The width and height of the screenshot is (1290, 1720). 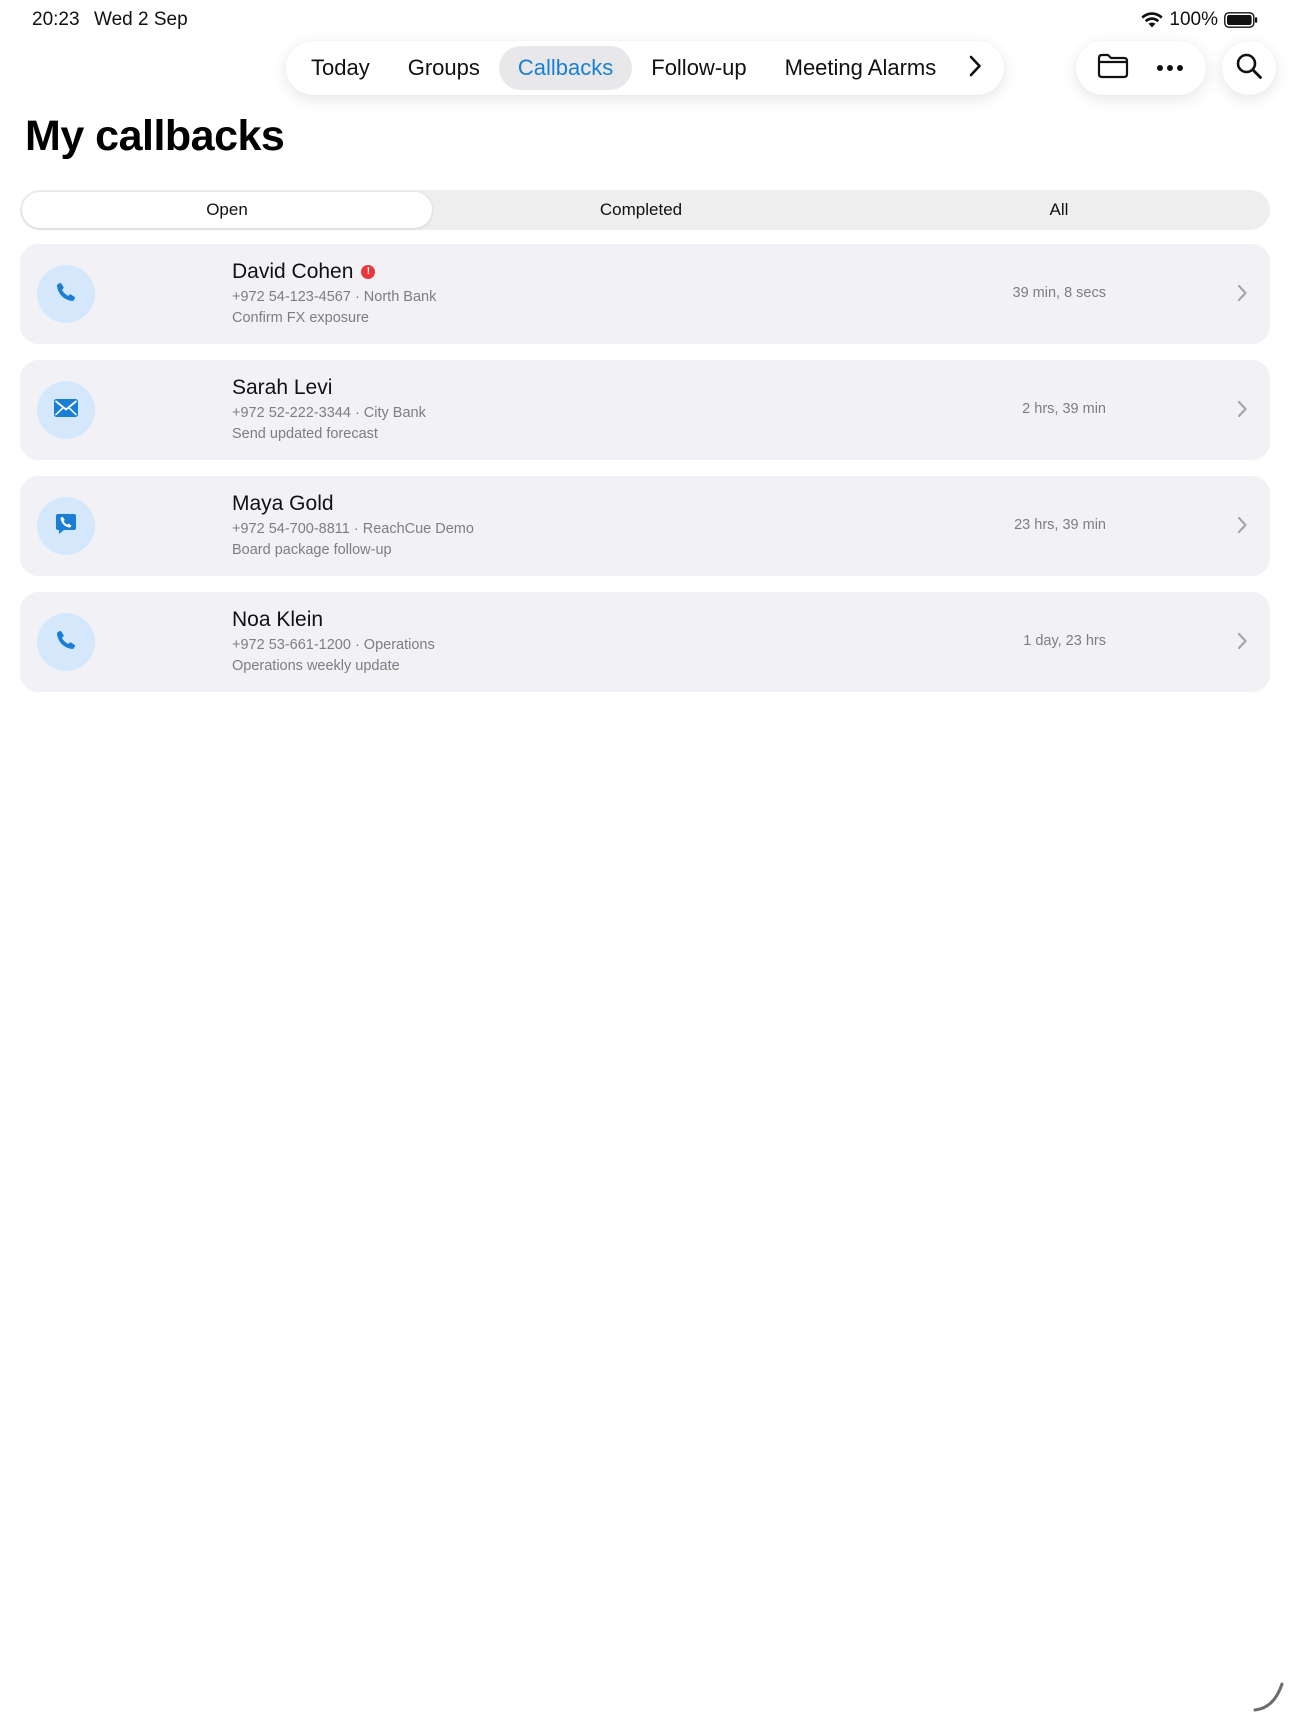 What do you see at coordinates (368, 272) in the screenshot?
I see `alert-icon: !` at bounding box center [368, 272].